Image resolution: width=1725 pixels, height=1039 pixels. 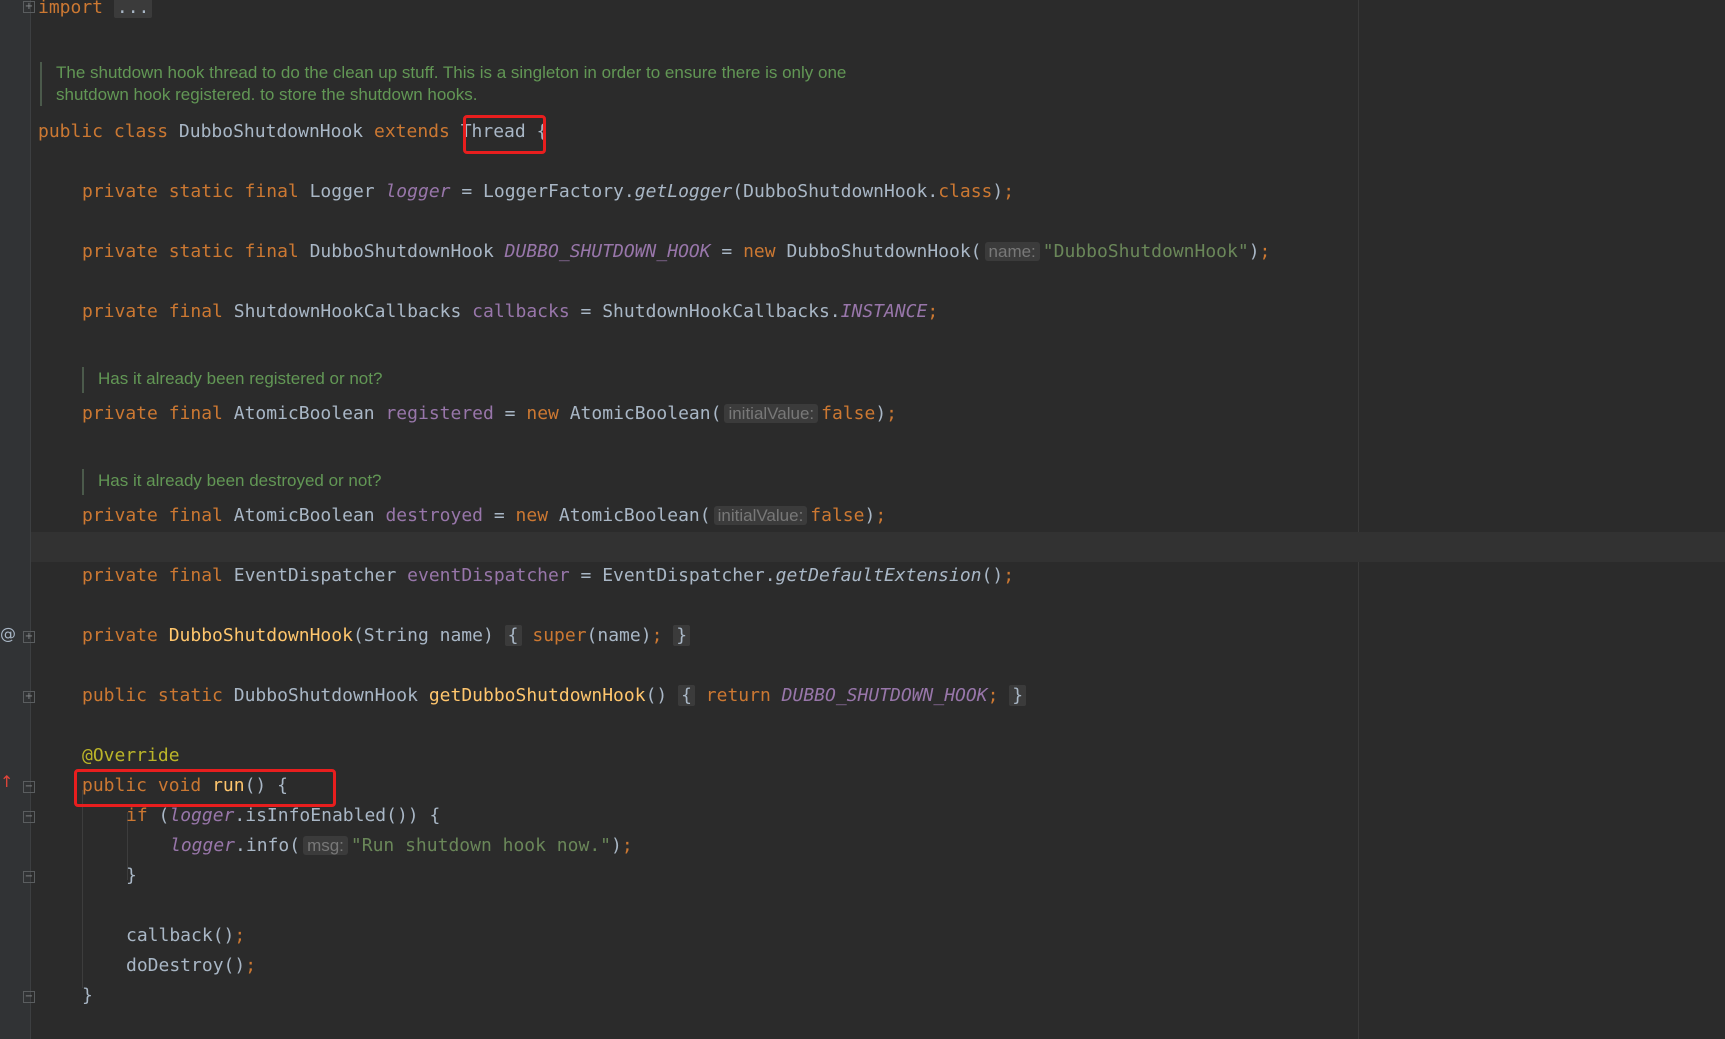 I want to click on paren: (, so click(x=158, y=815).